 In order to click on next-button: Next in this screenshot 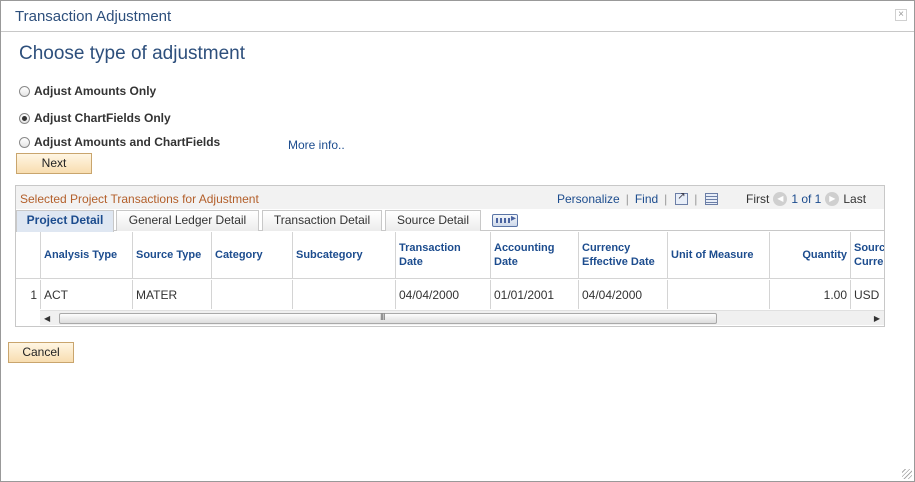, I will do `click(54, 163)`.